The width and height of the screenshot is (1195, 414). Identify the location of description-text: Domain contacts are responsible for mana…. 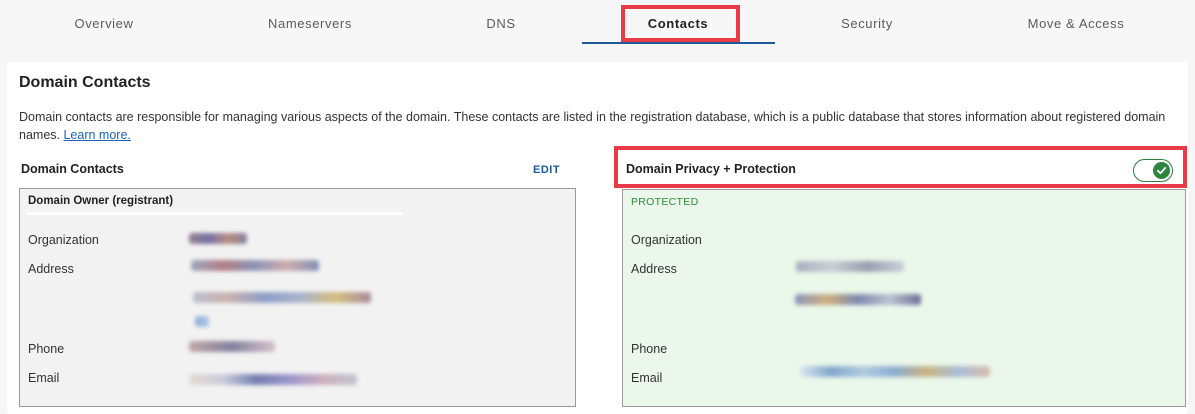
(592, 126).